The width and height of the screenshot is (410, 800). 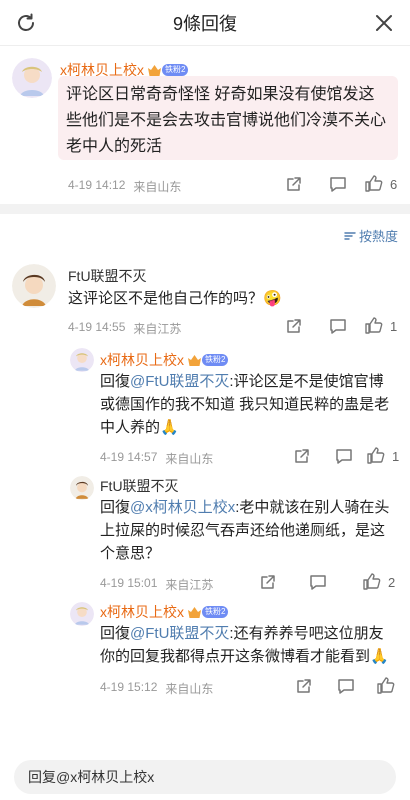 I want to click on refresh-icon, so click(x=26, y=23).